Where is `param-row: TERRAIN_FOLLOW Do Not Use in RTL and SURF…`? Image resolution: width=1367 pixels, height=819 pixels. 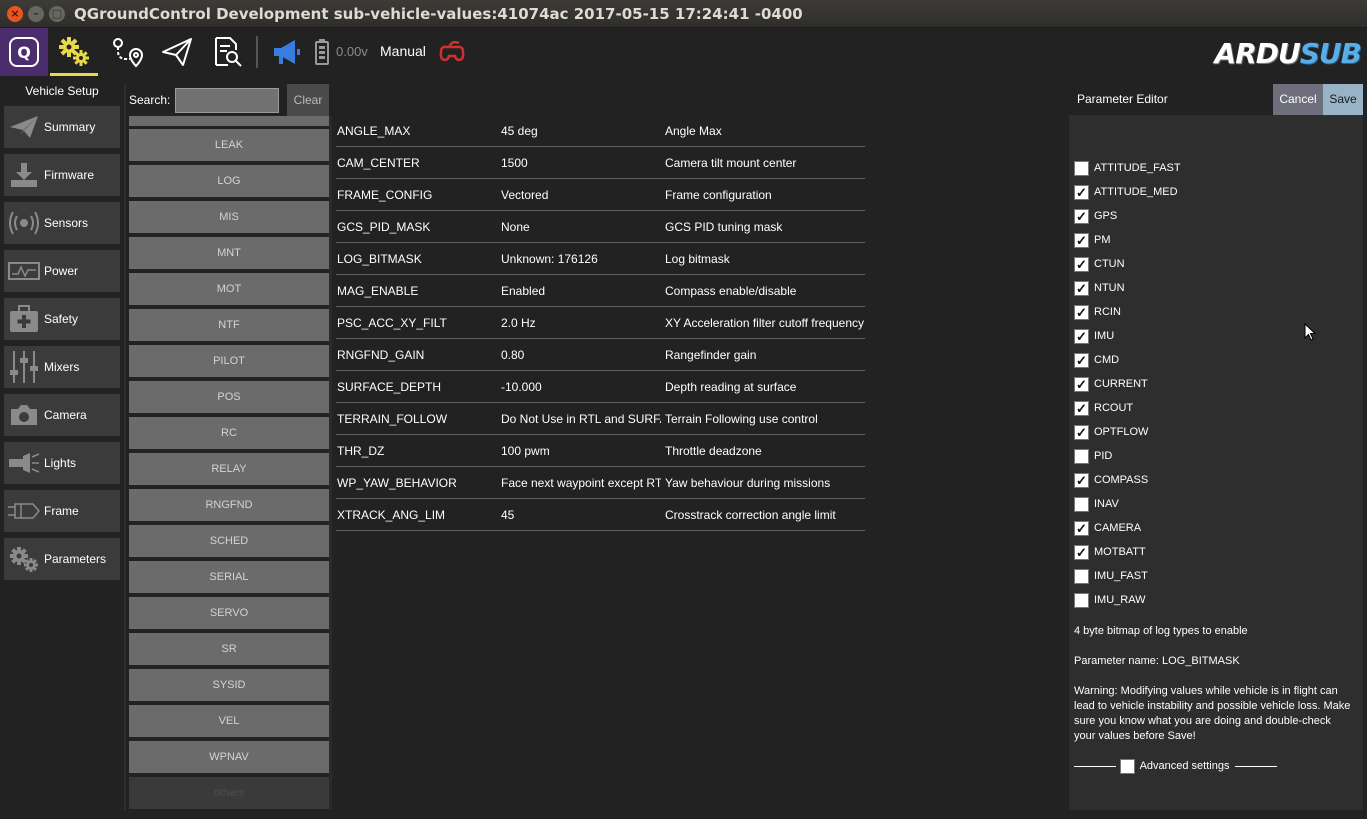 param-row: TERRAIN_FOLLOW Do Not Use in RTL and SURF… is located at coordinates (600, 419).